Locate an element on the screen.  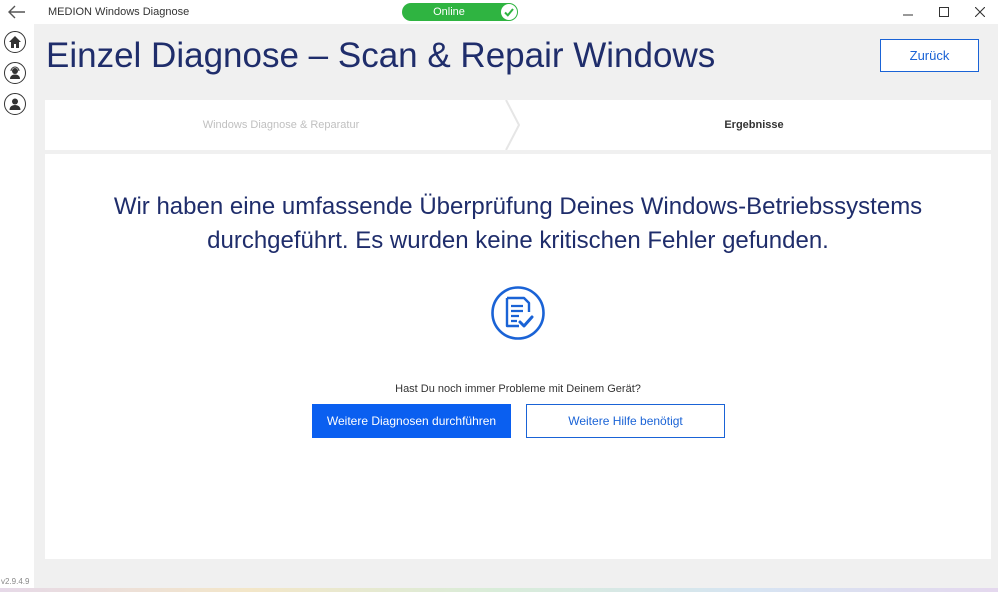
step-diagnose-repair: Windows Diagnose & Reparatur is located at coordinates (281, 125).